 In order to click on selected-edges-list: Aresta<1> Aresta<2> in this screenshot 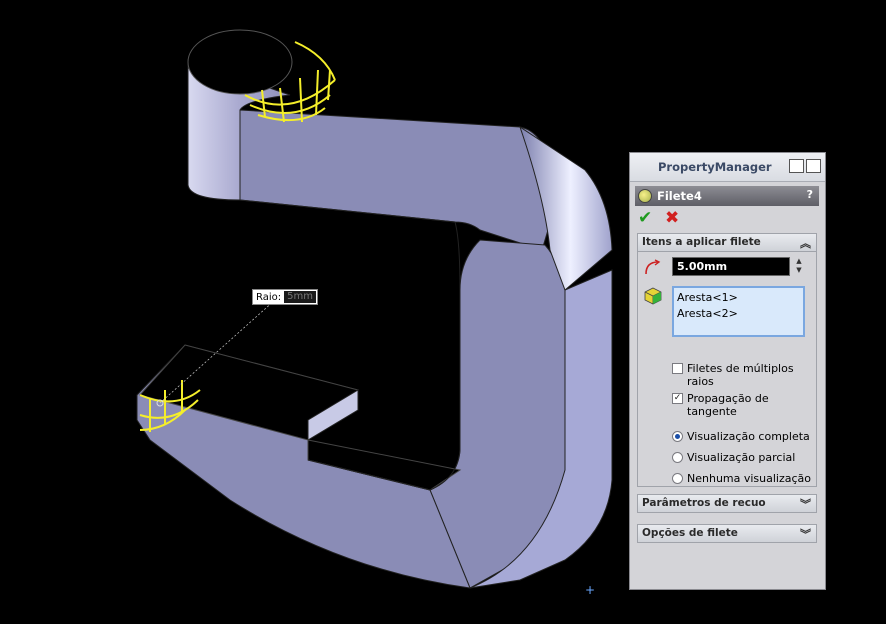, I will do `click(738, 311)`.